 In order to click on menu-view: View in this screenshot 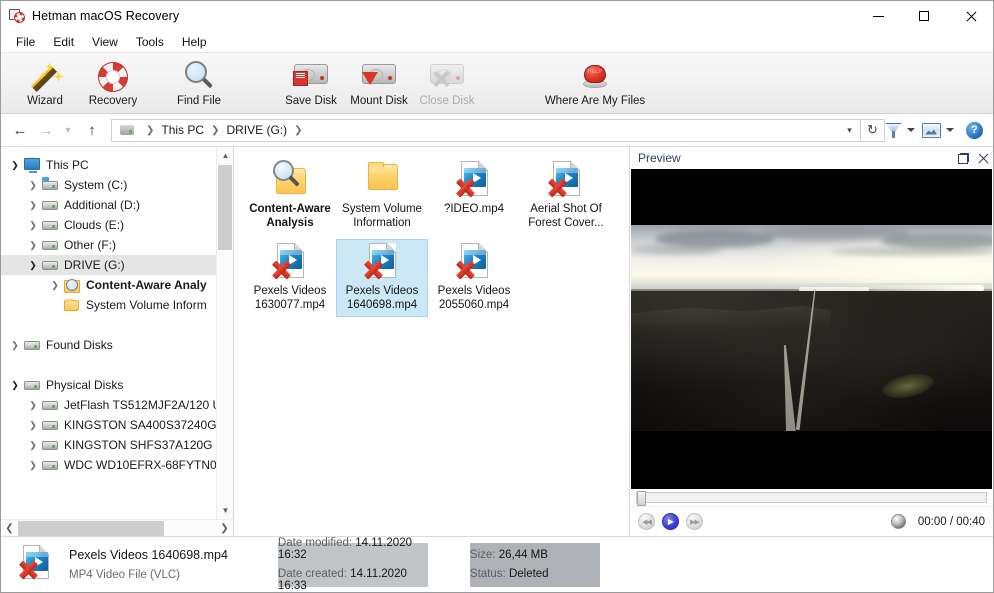, I will do `click(105, 42)`.